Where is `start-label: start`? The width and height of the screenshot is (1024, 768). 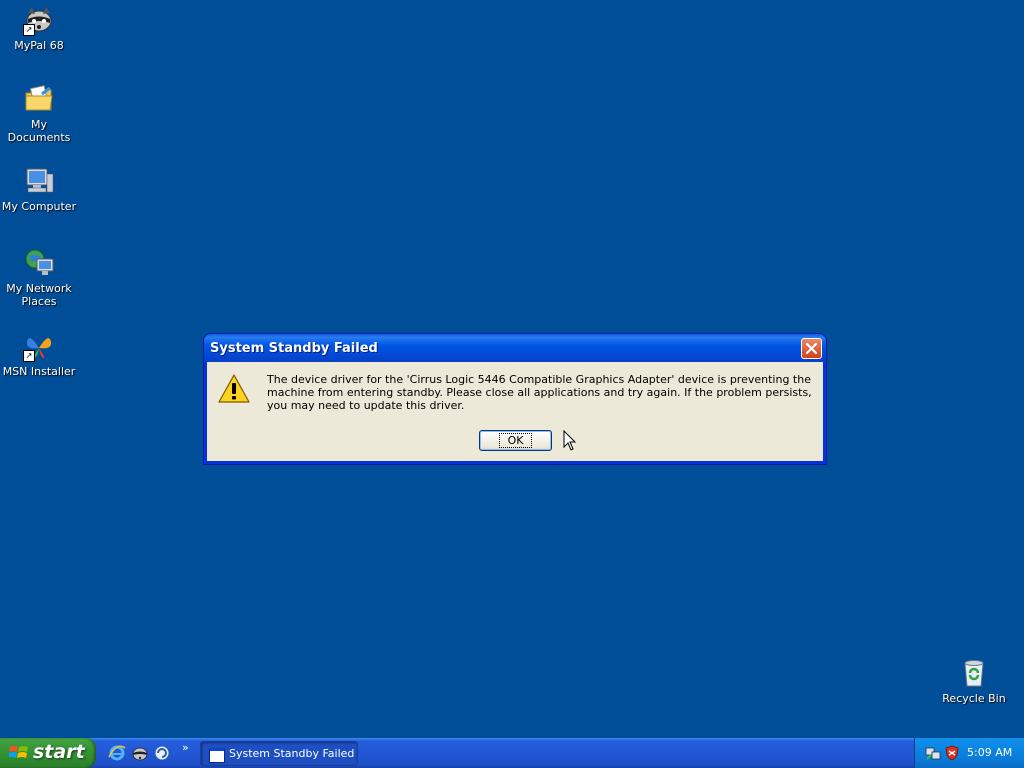
start-label: start is located at coordinates (59, 752).